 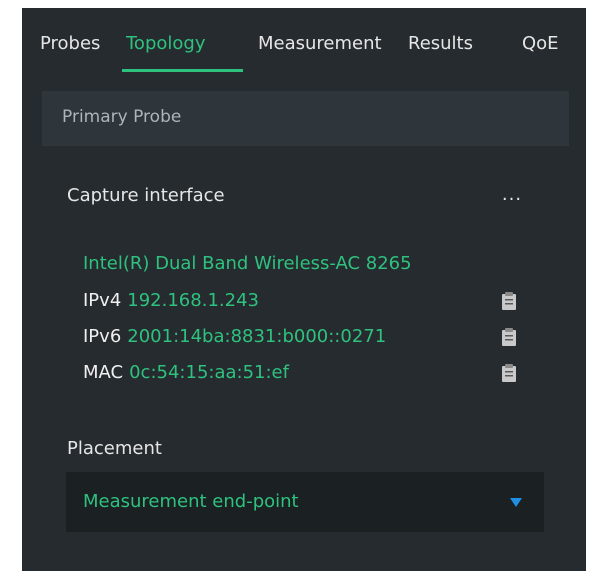 What do you see at coordinates (257, 336) in the screenshot?
I see `address-value: 2001:14ba:8831:b000::0271` at bounding box center [257, 336].